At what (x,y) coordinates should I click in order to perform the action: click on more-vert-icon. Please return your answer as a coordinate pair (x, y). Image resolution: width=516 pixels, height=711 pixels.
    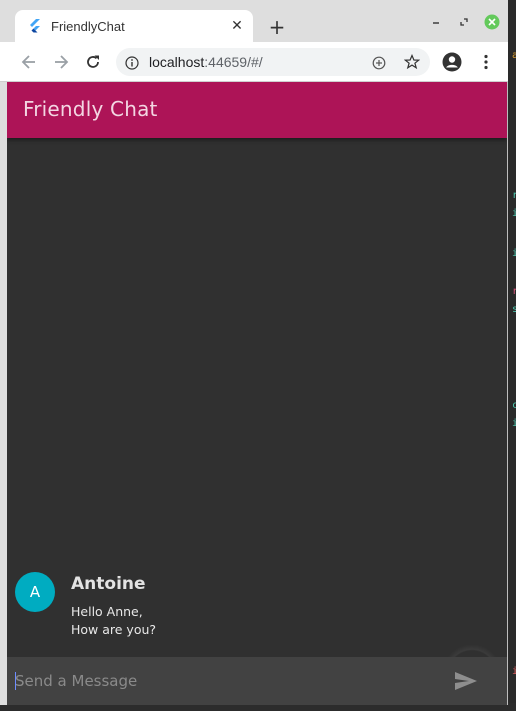
    Looking at the image, I should click on (486, 62).